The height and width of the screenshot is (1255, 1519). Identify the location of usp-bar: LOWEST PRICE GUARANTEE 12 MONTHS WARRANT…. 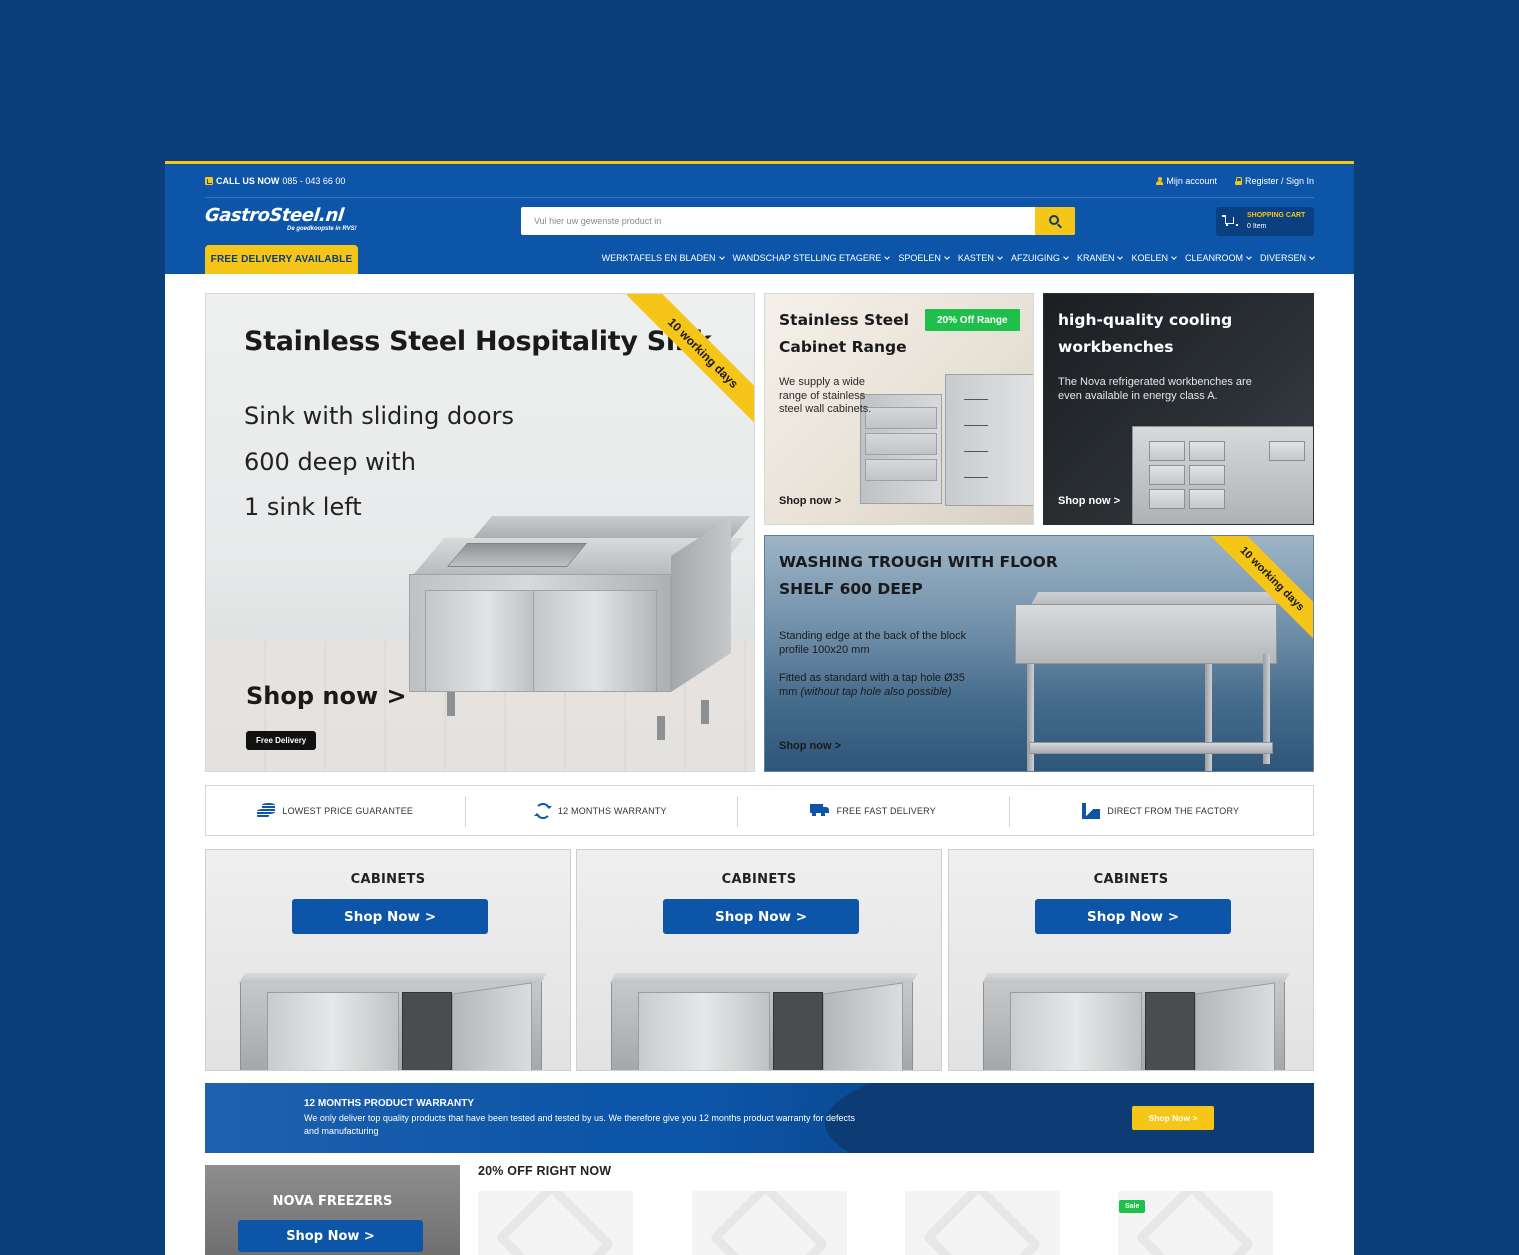
(759, 810).